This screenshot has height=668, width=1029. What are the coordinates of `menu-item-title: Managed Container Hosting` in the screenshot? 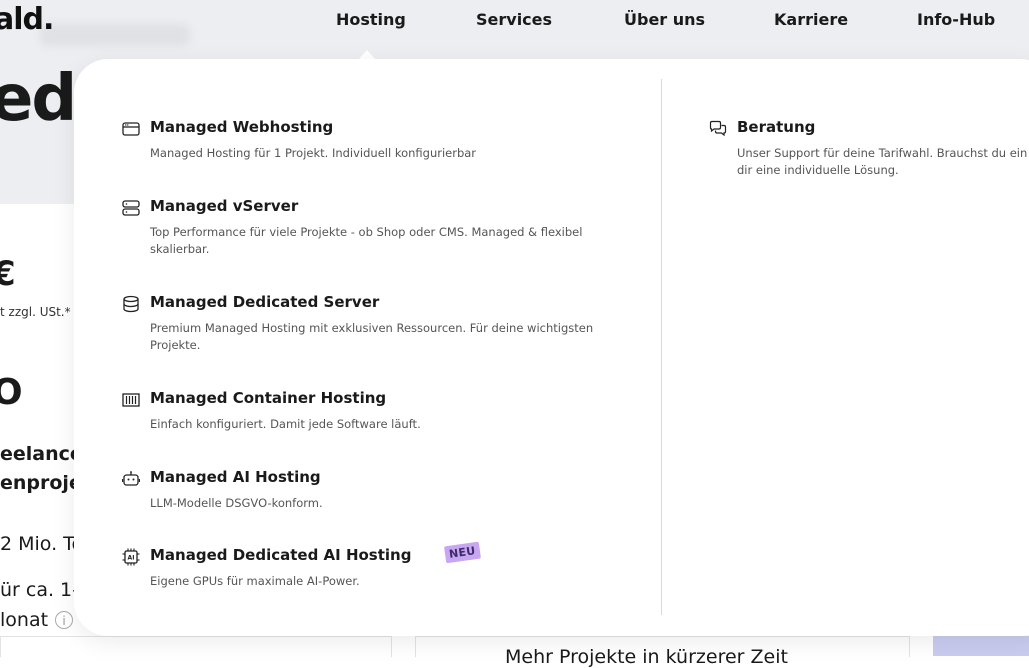 It's located at (268, 398).